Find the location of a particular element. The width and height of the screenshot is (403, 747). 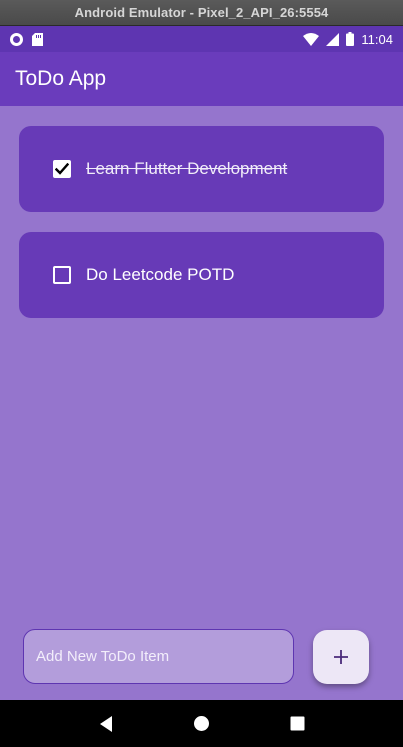

todo-text: Do Leetcode POTD is located at coordinates (160, 274).